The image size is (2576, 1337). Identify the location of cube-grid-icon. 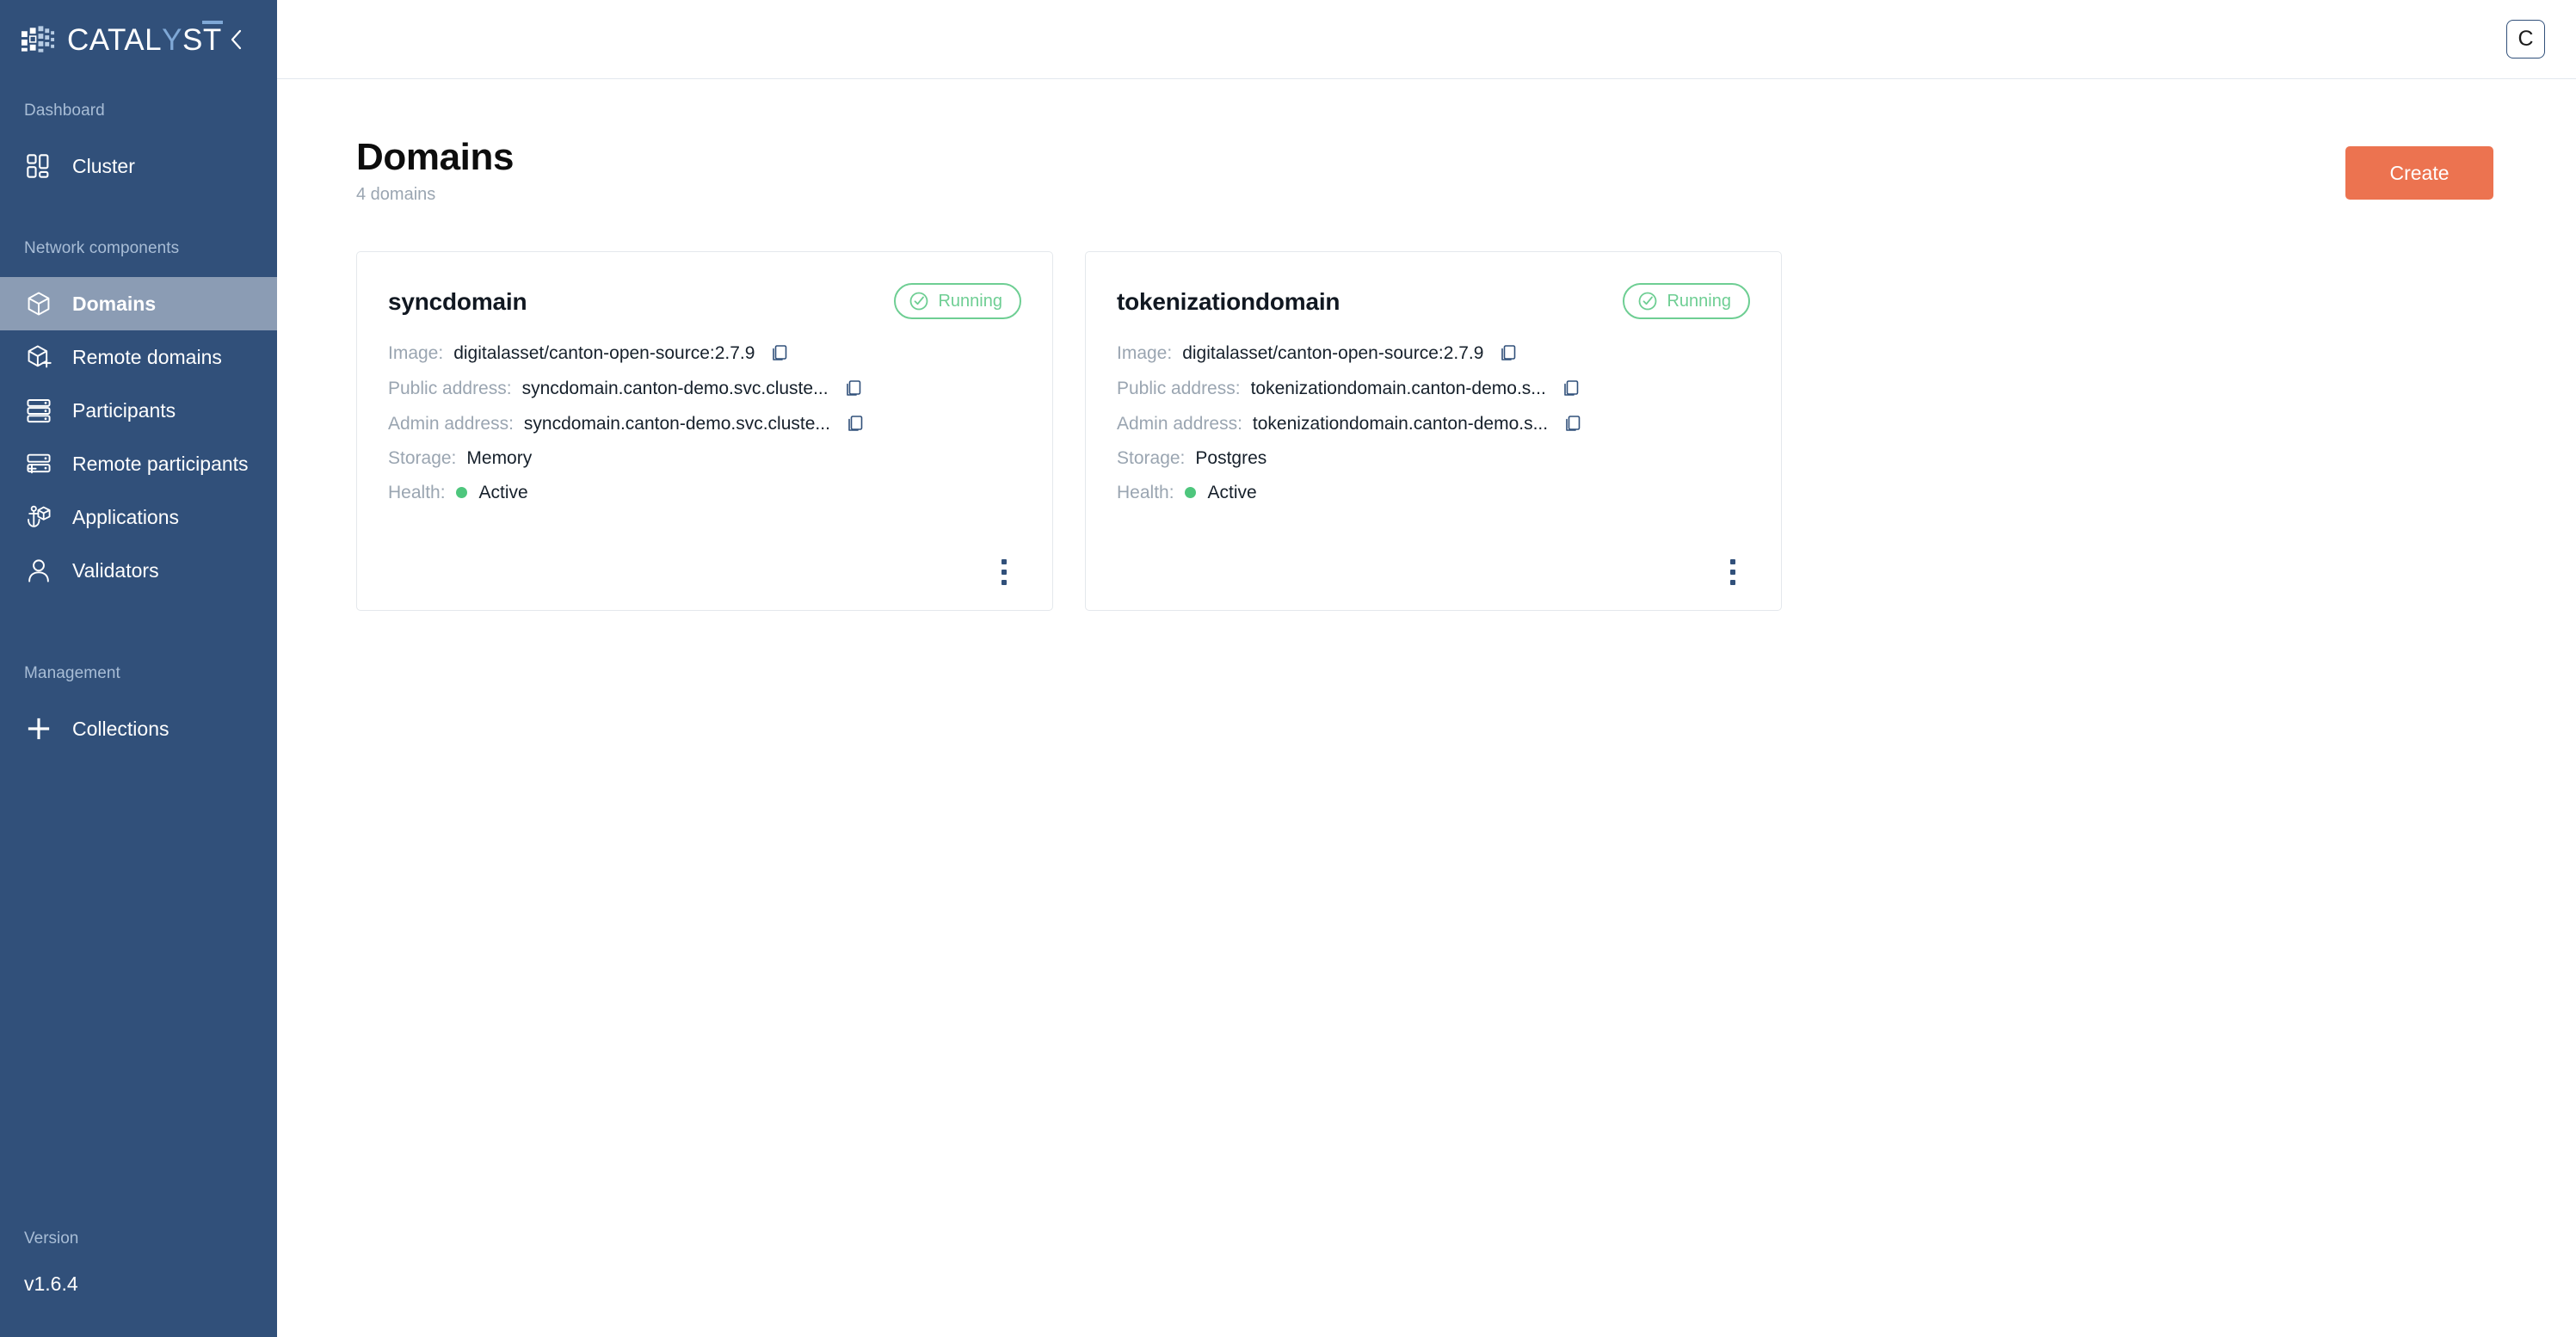
(38, 39).